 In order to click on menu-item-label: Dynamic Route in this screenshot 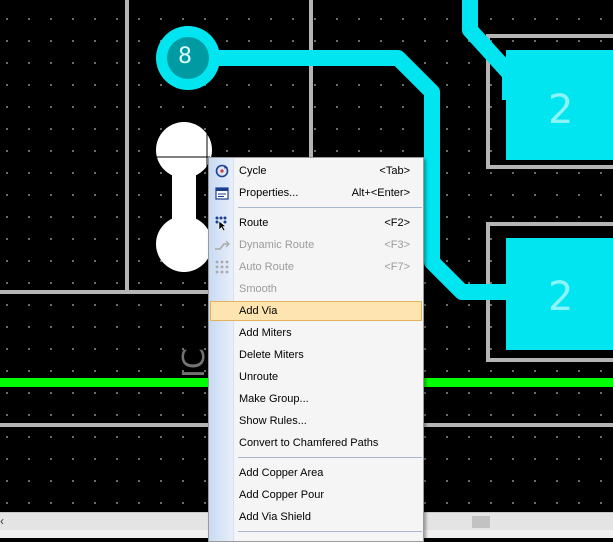, I will do `click(277, 245)`.